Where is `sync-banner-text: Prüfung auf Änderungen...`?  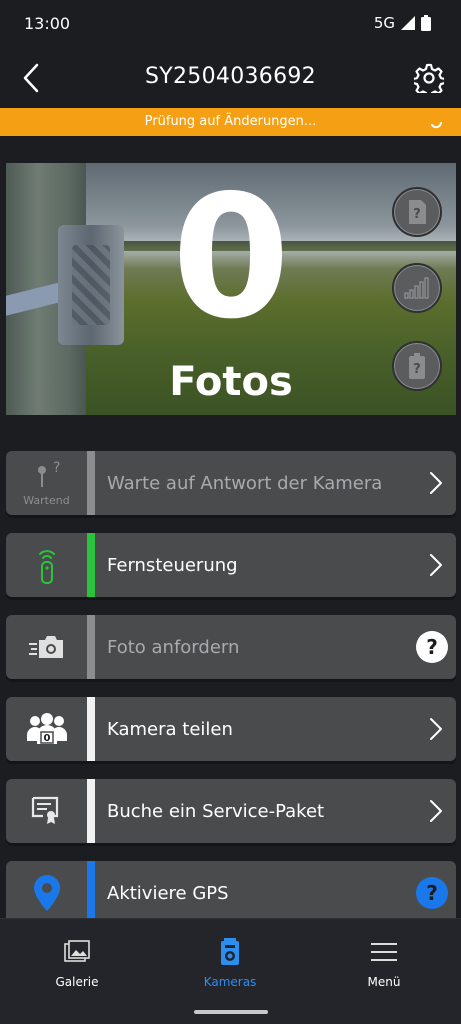
sync-banner-text: Prüfung auf Änderungen... is located at coordinates (230, 121).